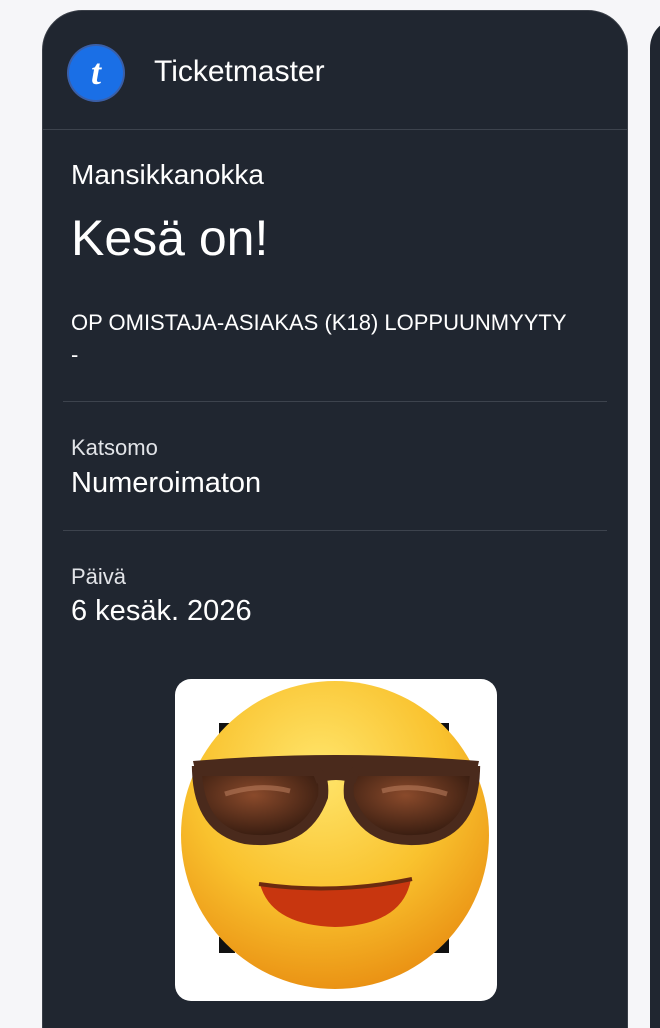 The width and height of the screenshot is (660, 1028). I want to click on section-label: Katsomo, so click(114, 447).